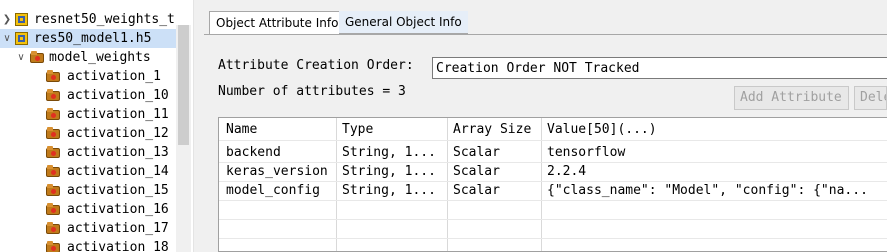 The height and width of the screenshot is (252, 887). Describe the element at coordinates (118, 95) in the screenshot. I see `tree-item-label: activation_10` at that location.